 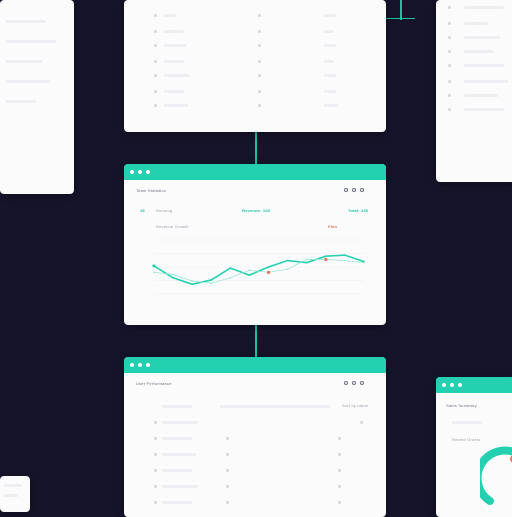 I want to click on bottom-card-titlebar, so click(x=255, y=365).